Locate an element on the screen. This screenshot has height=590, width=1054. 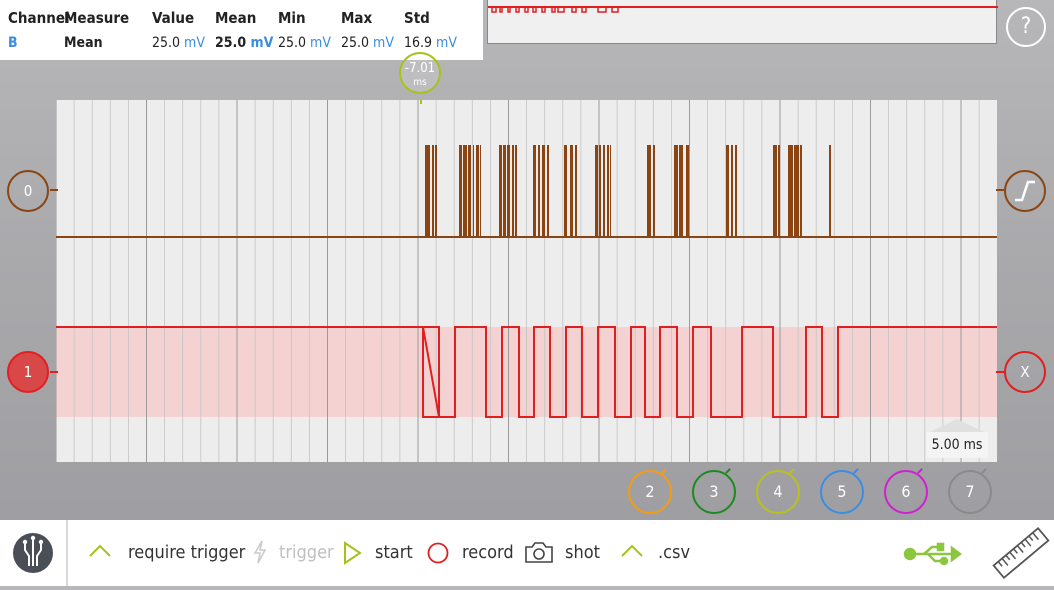
record-icon is located at coordinates (438, 553).